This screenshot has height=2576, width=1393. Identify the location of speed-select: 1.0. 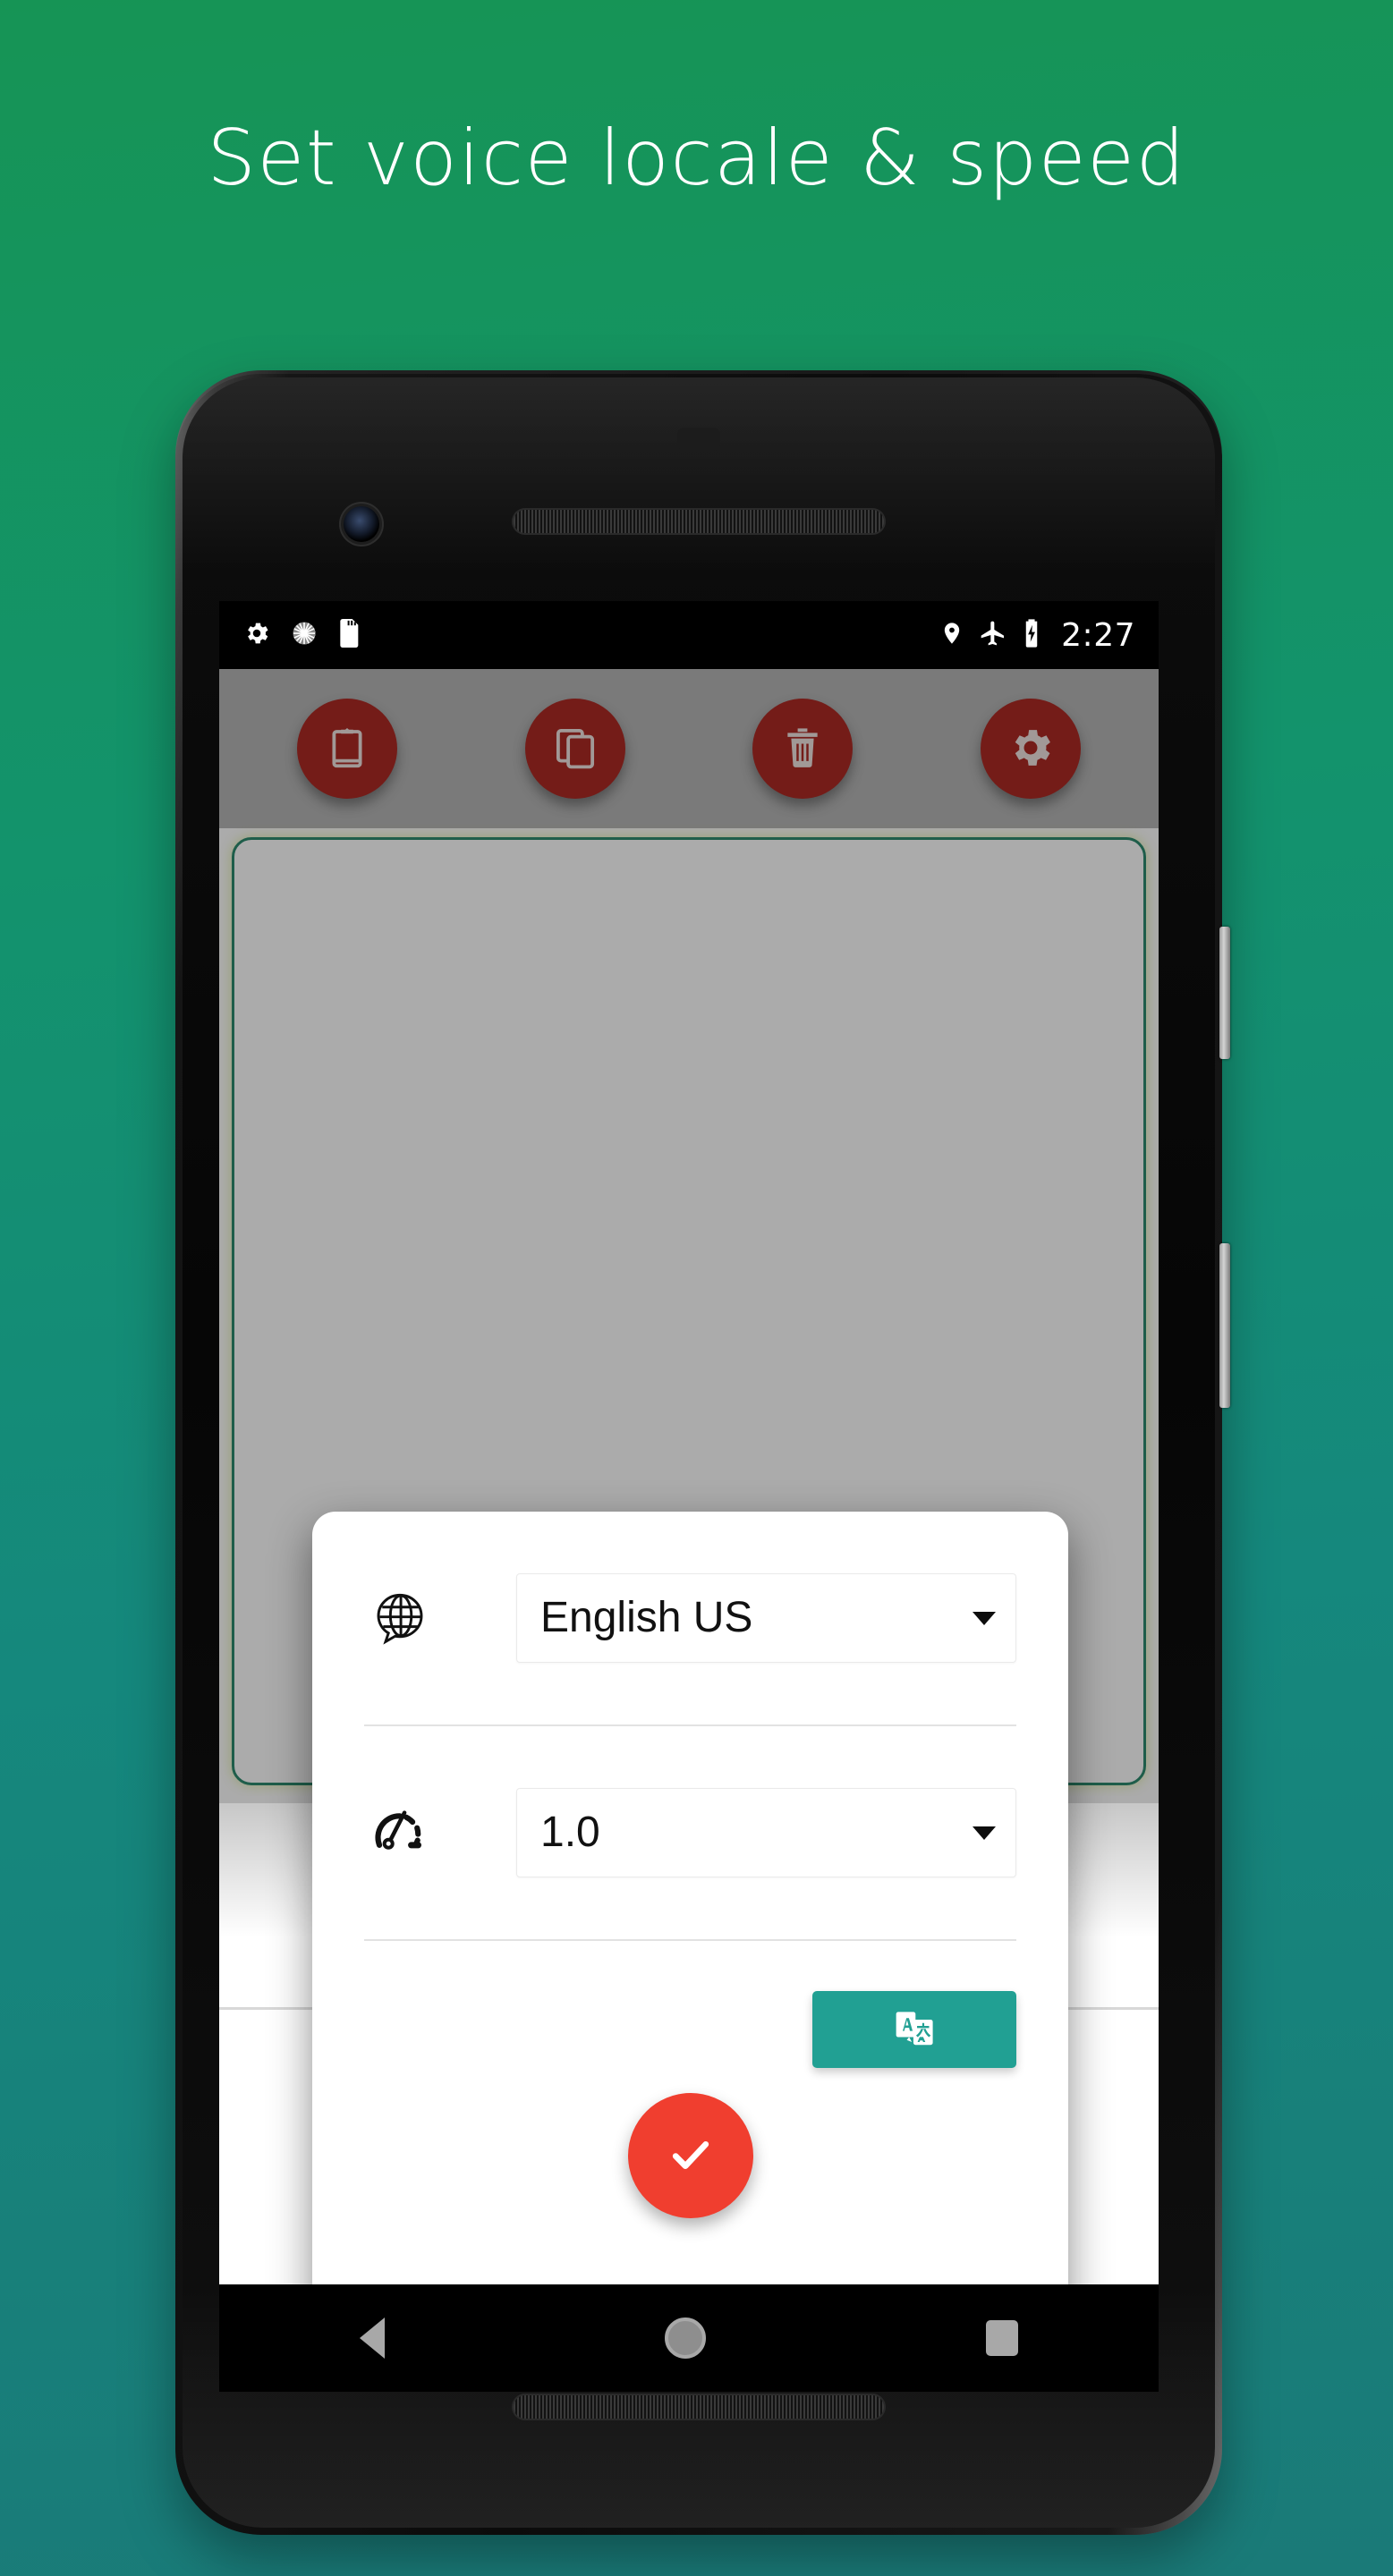
(766, 1832).